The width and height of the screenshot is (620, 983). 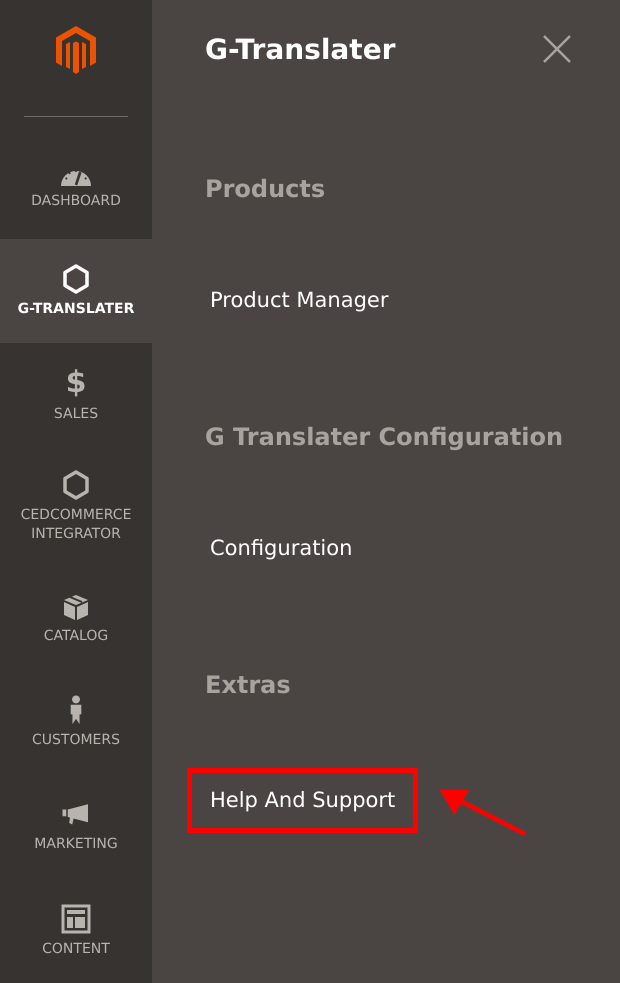 I want to click on nav-item: CONTENT, so click(x=76, y=930).